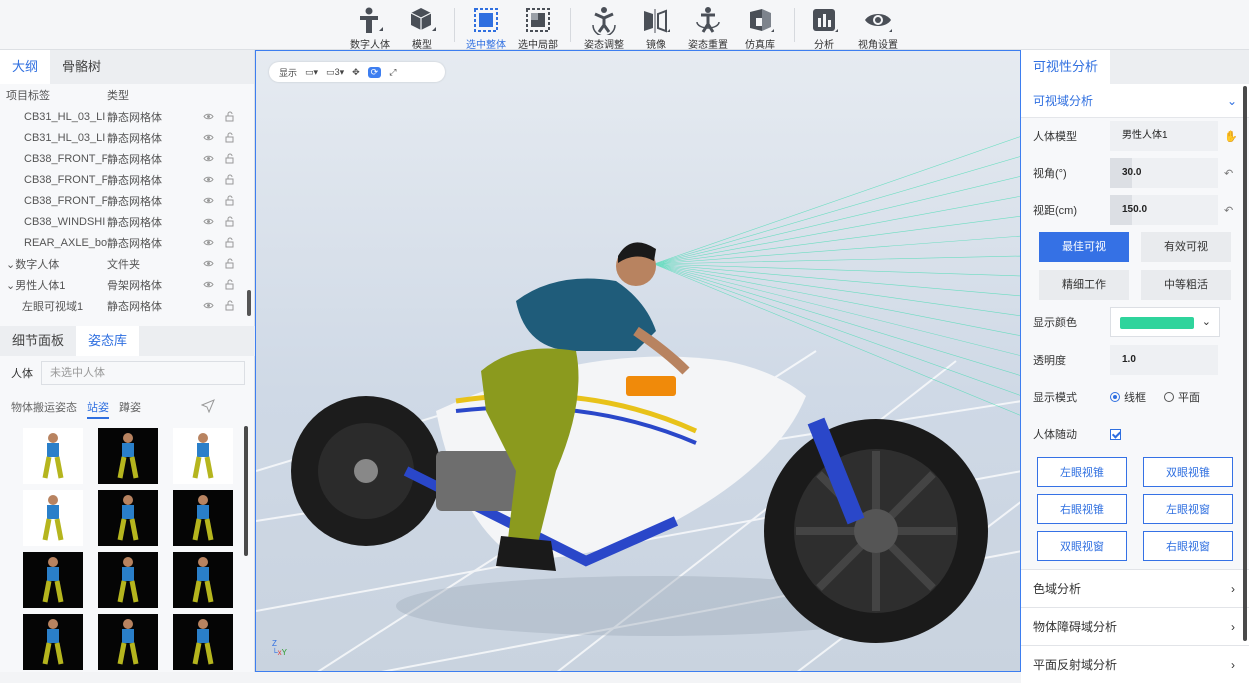 Image resolution: width=1249 pixels, height=683 pixels. I want to click on best-visibility-button: 最佳可视, so click(1084, 247).